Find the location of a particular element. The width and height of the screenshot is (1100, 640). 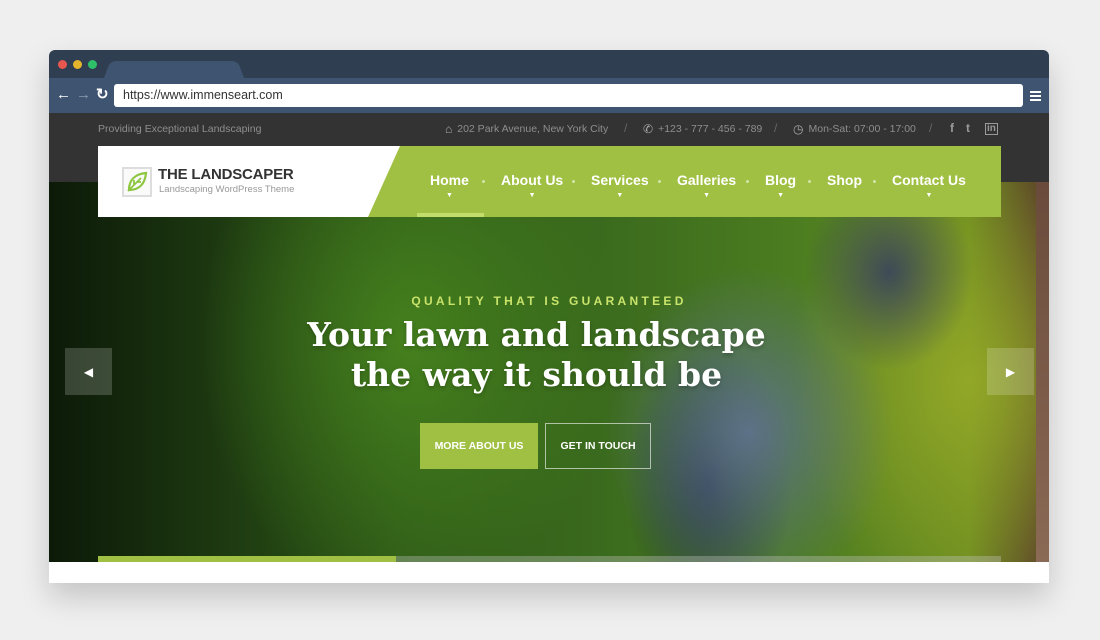

get-in-touch-button: GET IN TOUCH is located at coordinates (598, 446).